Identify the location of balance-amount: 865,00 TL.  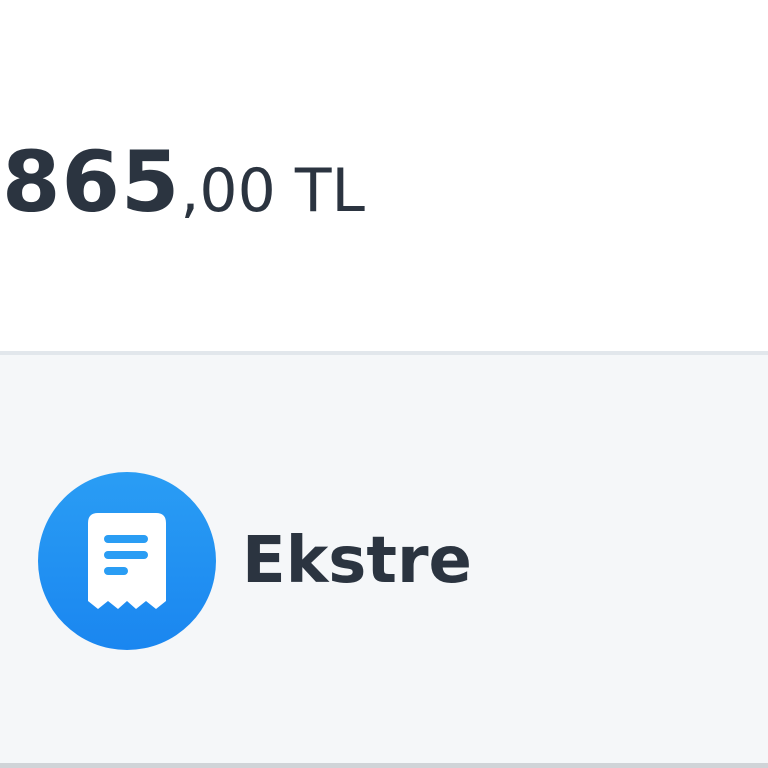
(183, 182).